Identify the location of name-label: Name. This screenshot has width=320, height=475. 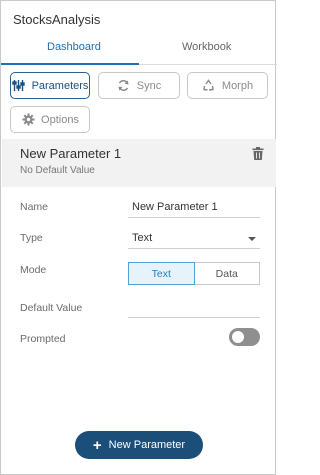
(34, 207).